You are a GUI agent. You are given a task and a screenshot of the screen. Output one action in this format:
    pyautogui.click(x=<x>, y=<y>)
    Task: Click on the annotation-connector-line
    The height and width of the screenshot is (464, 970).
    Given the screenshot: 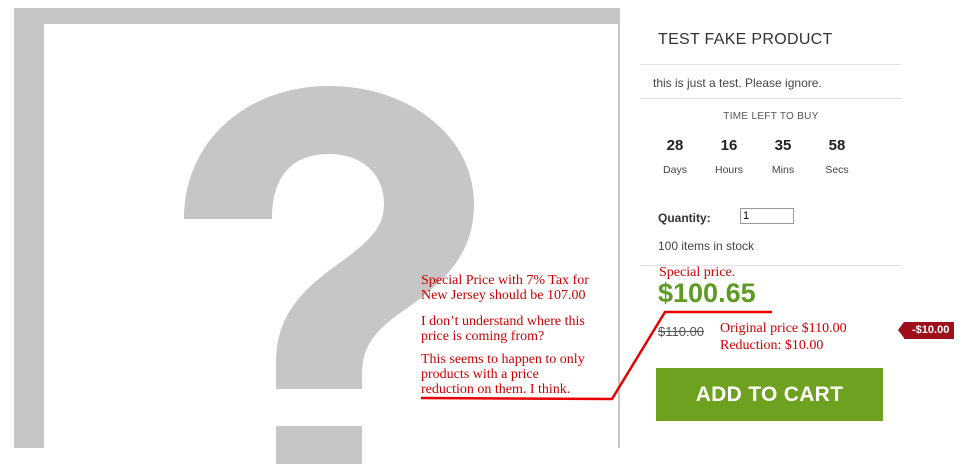 What is the action you would take?
    pyautogui.click(x=596, y=355)
    